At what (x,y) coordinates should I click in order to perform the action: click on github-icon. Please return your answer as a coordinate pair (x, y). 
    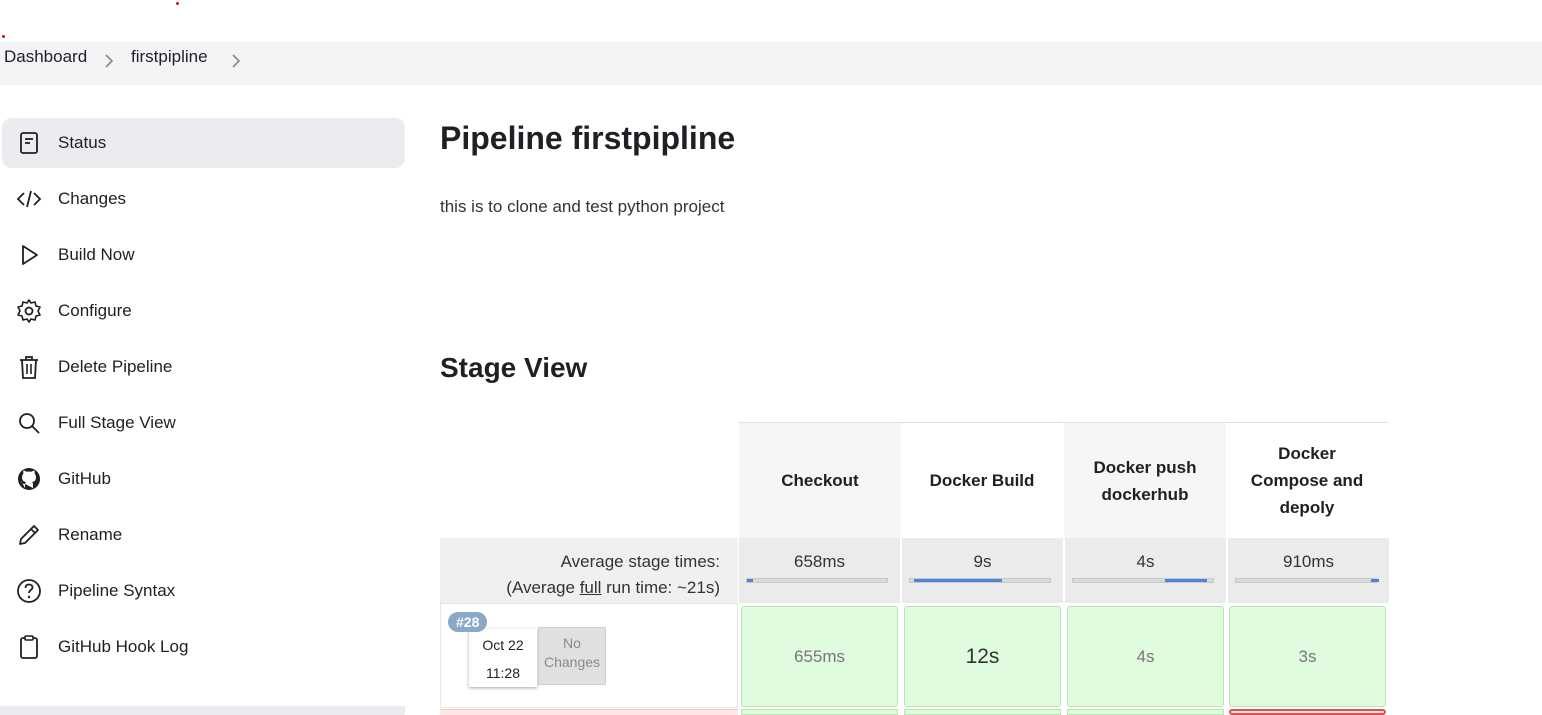
    Looking at the image, I should click on (29, 479).